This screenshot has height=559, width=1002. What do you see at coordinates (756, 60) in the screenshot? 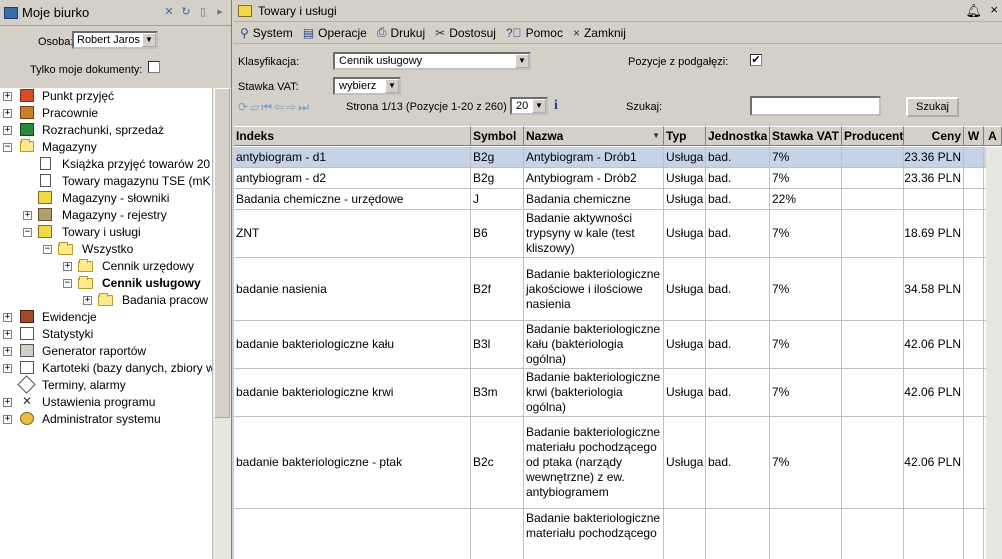
I see `pozycje-checkbox: ✔` at bounding box center [756, 60].